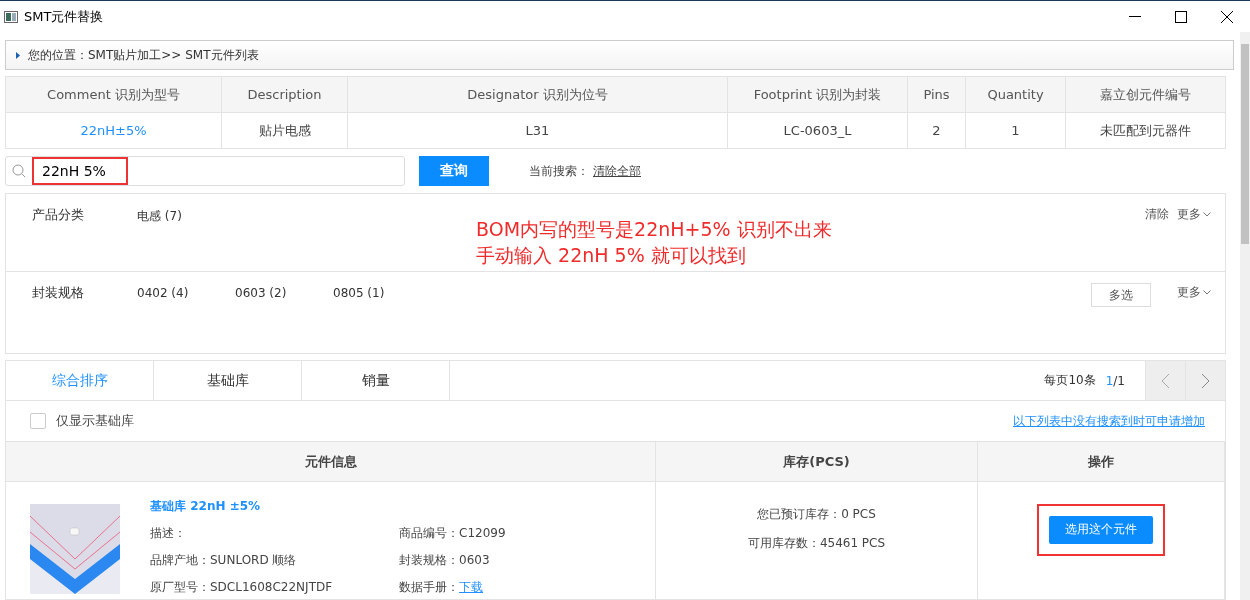 This screenshot has width=1250, height=600. I want to click on filter-option: 0805 (1), so click(382, 292).